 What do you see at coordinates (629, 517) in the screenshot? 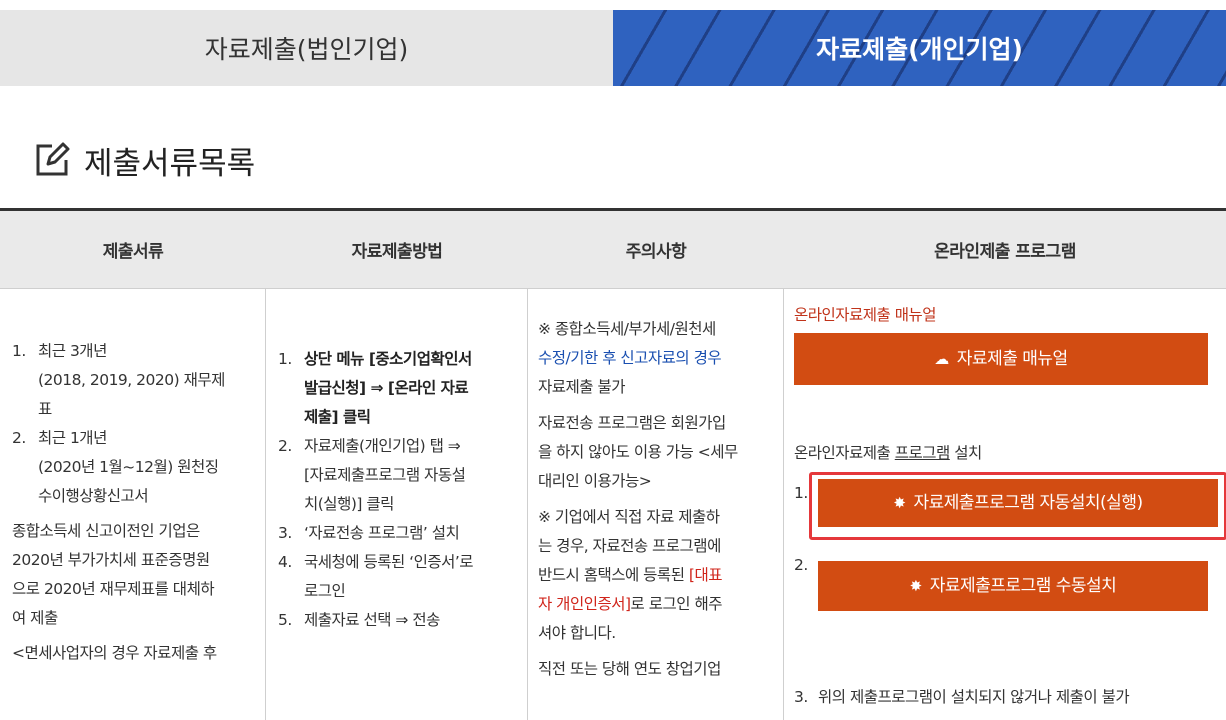
I see `note-text: ※ 기업에서 직접 자료 제출하` at bounding box center [629, 517].